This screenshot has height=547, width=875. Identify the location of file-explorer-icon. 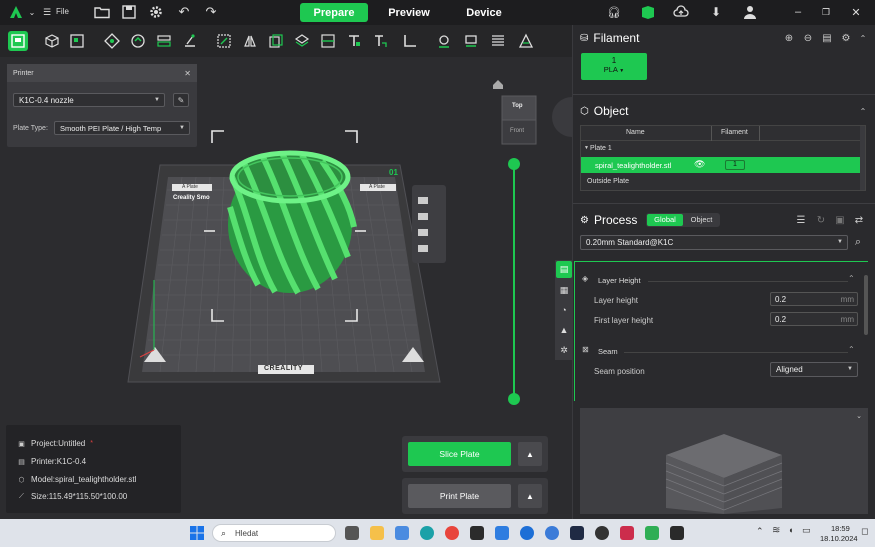
(377, 533).